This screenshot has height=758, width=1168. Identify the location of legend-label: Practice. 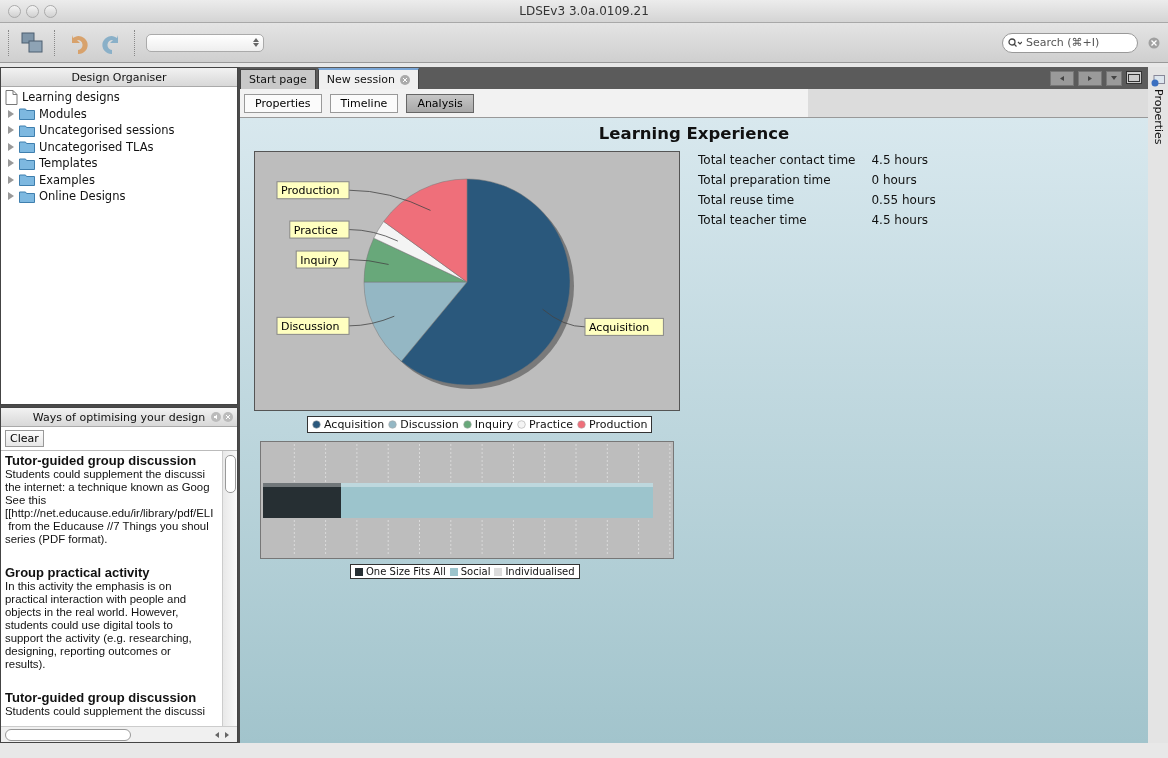
(551, 424).